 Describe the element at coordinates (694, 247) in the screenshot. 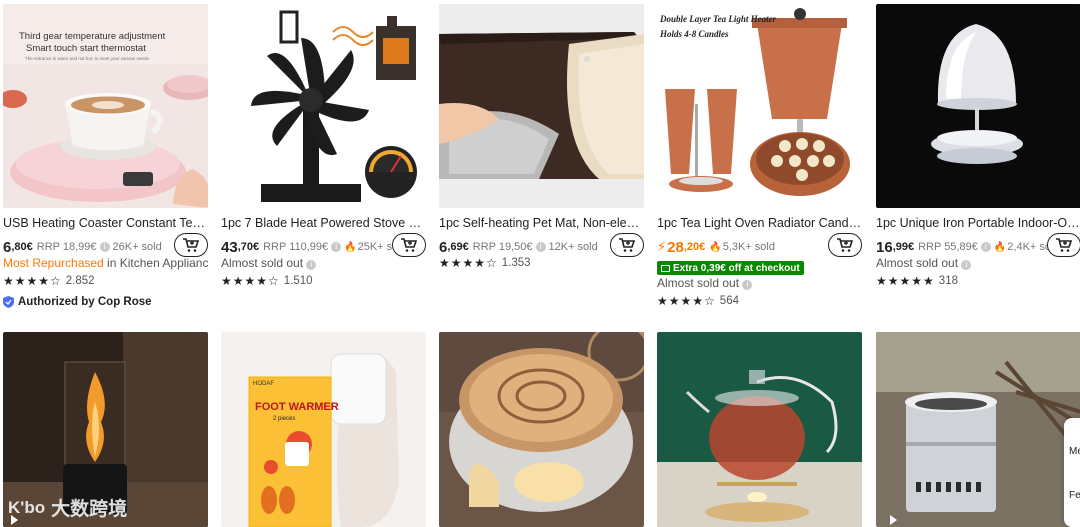

I see `price-decimal: ,20€` at that location.